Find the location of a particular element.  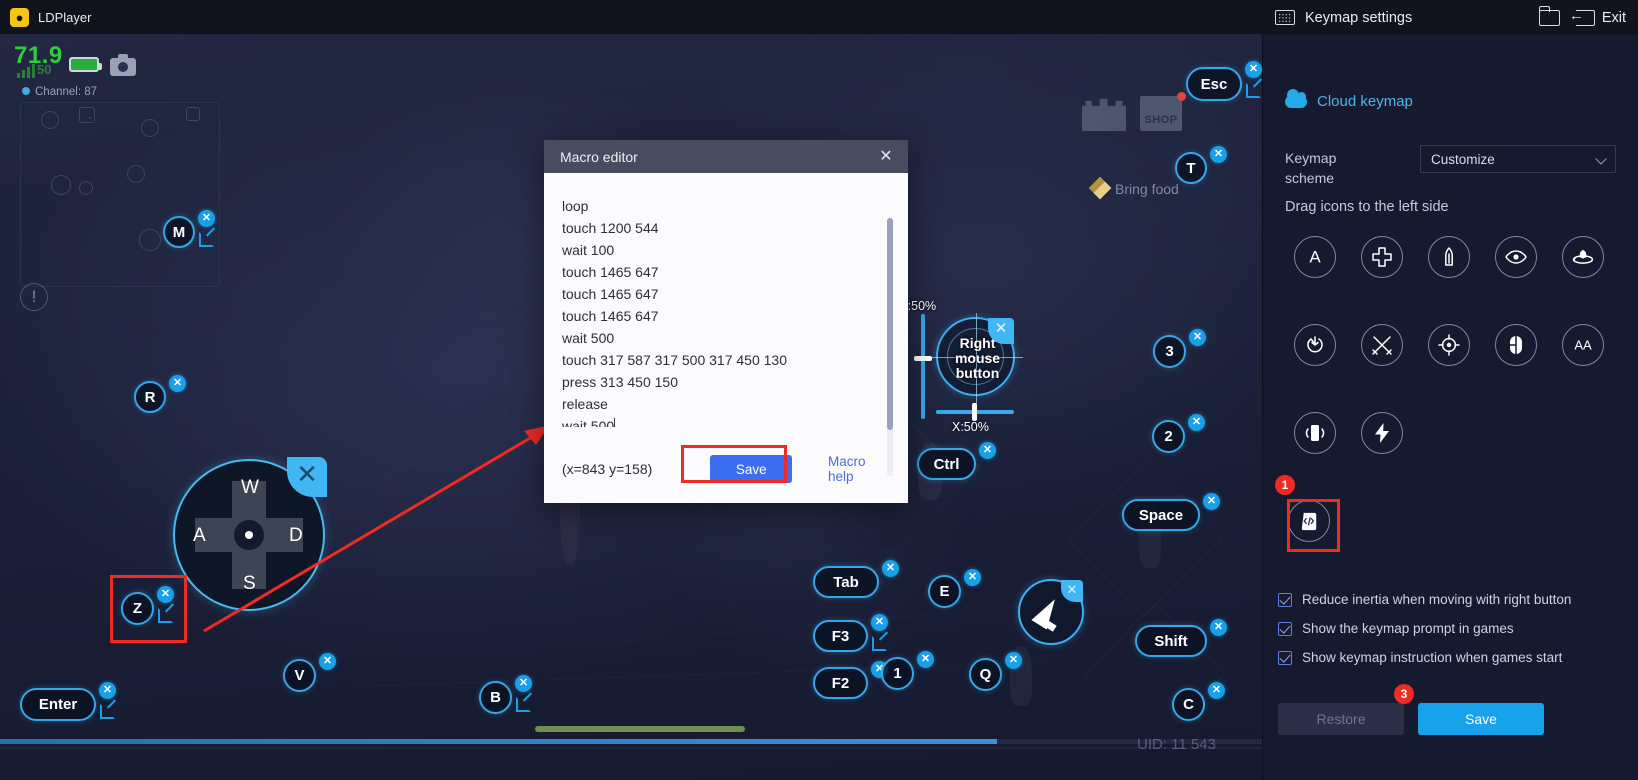

drag-hint-label: Drag icons to the left side is located at coordinates (1367, 207).